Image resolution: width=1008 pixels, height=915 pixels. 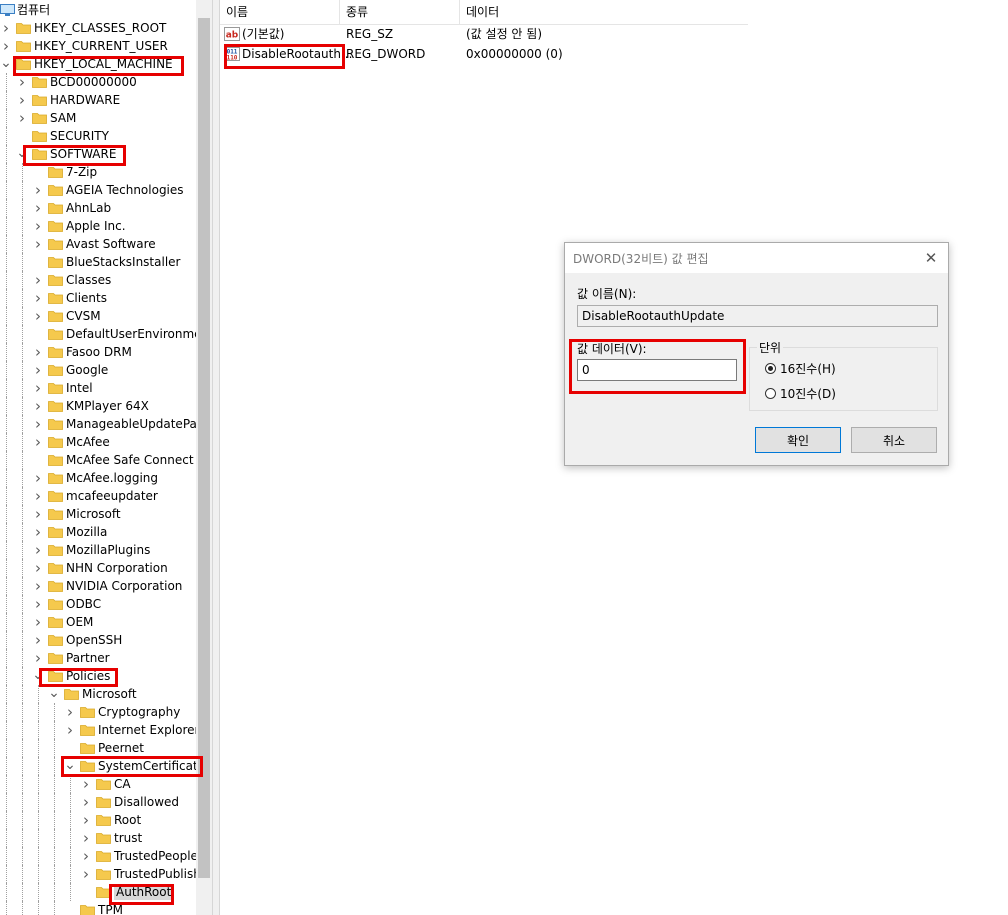 I want to click on dialog-titlebar: DWORD(32비트) 값 편집 ✕, so click(x=756, y=258).